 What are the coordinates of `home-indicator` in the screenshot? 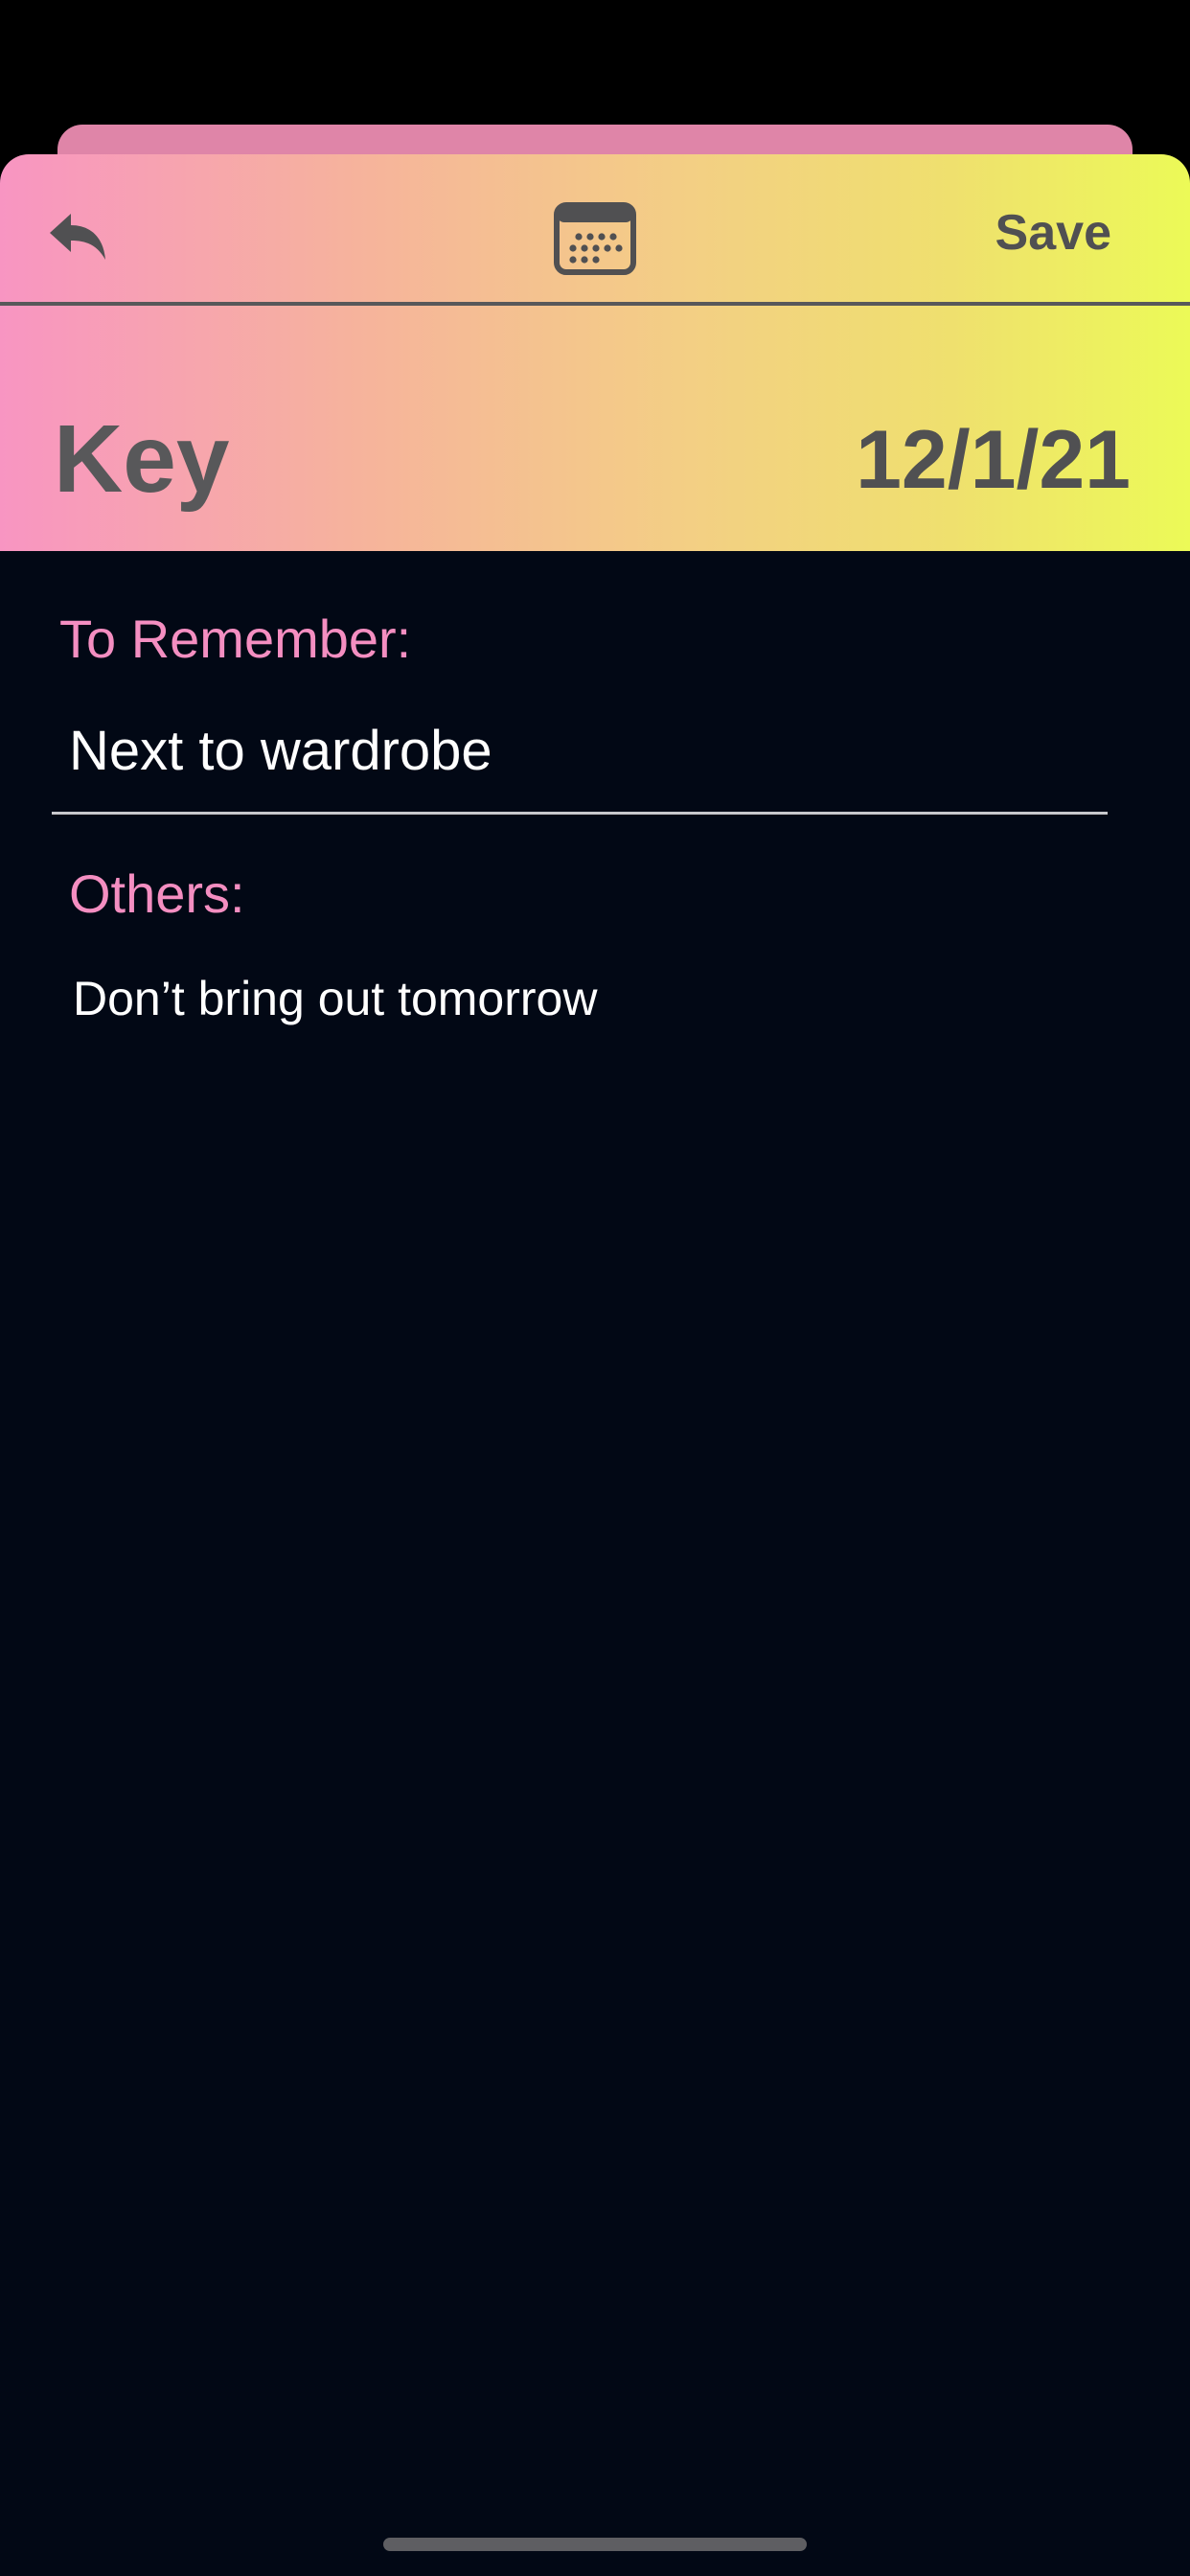 It's located at (595, 2544).